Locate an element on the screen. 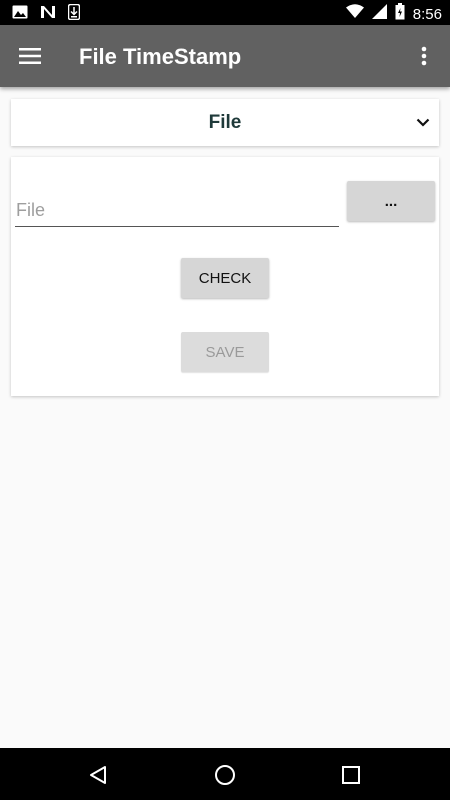 The width and height of the screenshot is (450, 800). mode-selector: File is located at coordinates (225, 122).